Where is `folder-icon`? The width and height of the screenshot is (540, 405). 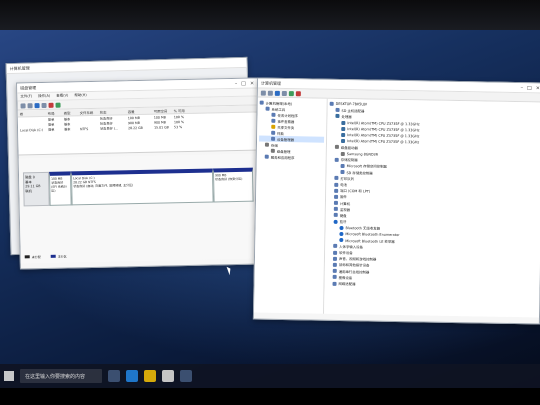 folder-icon is located at coordinates (273, 126).